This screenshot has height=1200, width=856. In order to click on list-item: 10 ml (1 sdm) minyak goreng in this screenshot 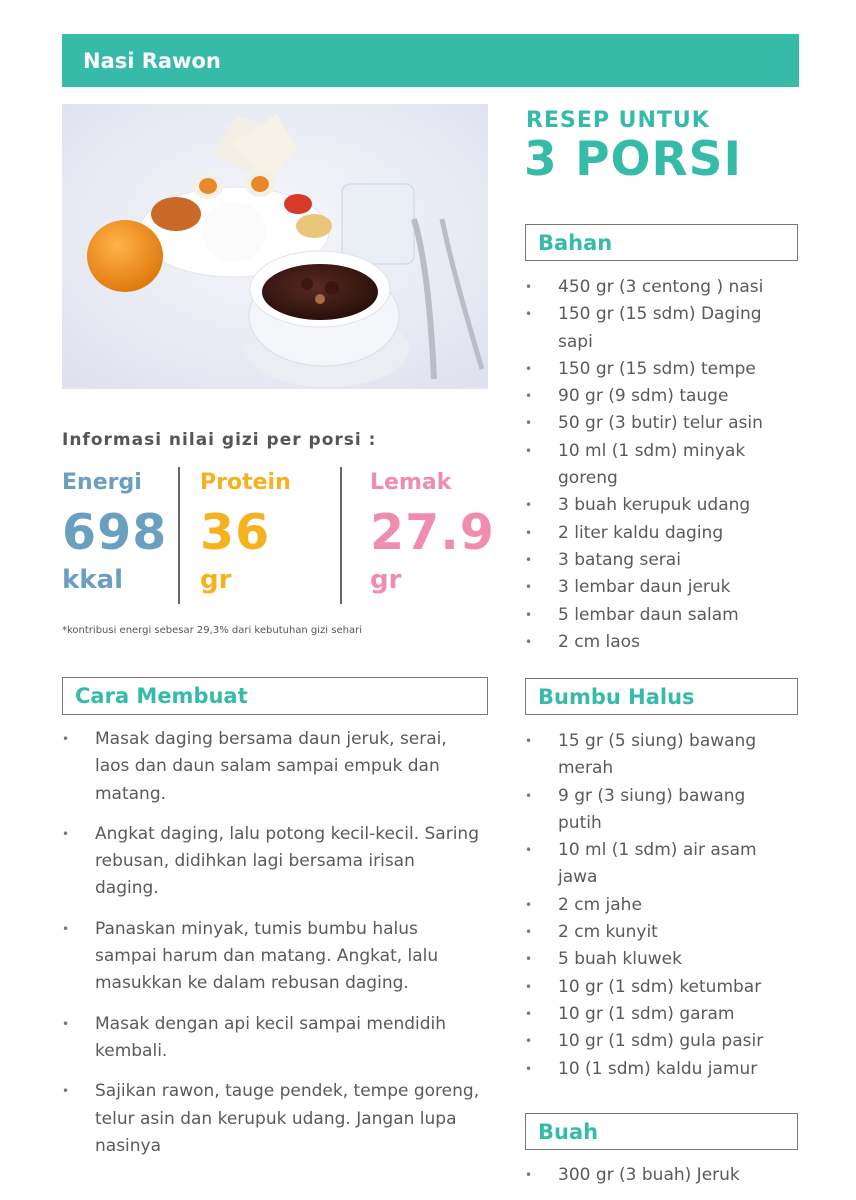, I will do `click(656, 465)`.